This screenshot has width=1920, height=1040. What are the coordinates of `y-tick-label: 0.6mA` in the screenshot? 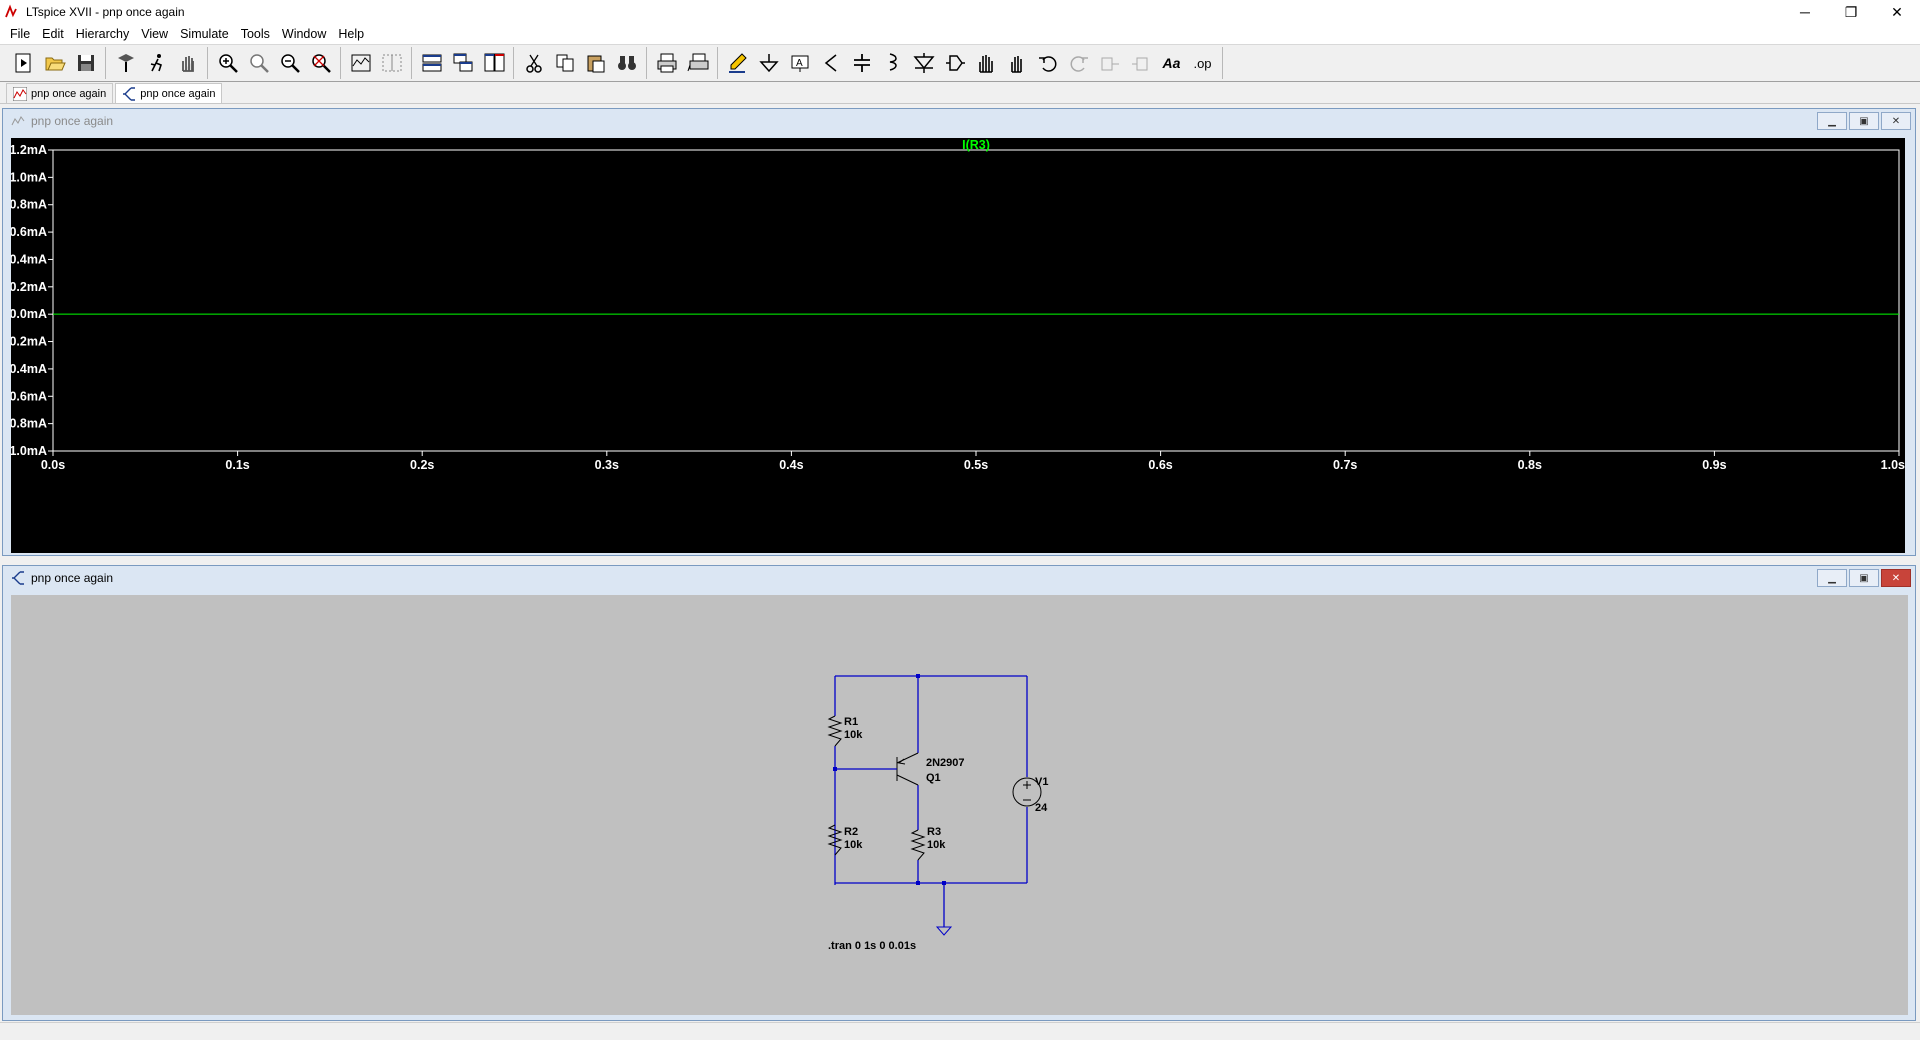 It's located at (29, 232).